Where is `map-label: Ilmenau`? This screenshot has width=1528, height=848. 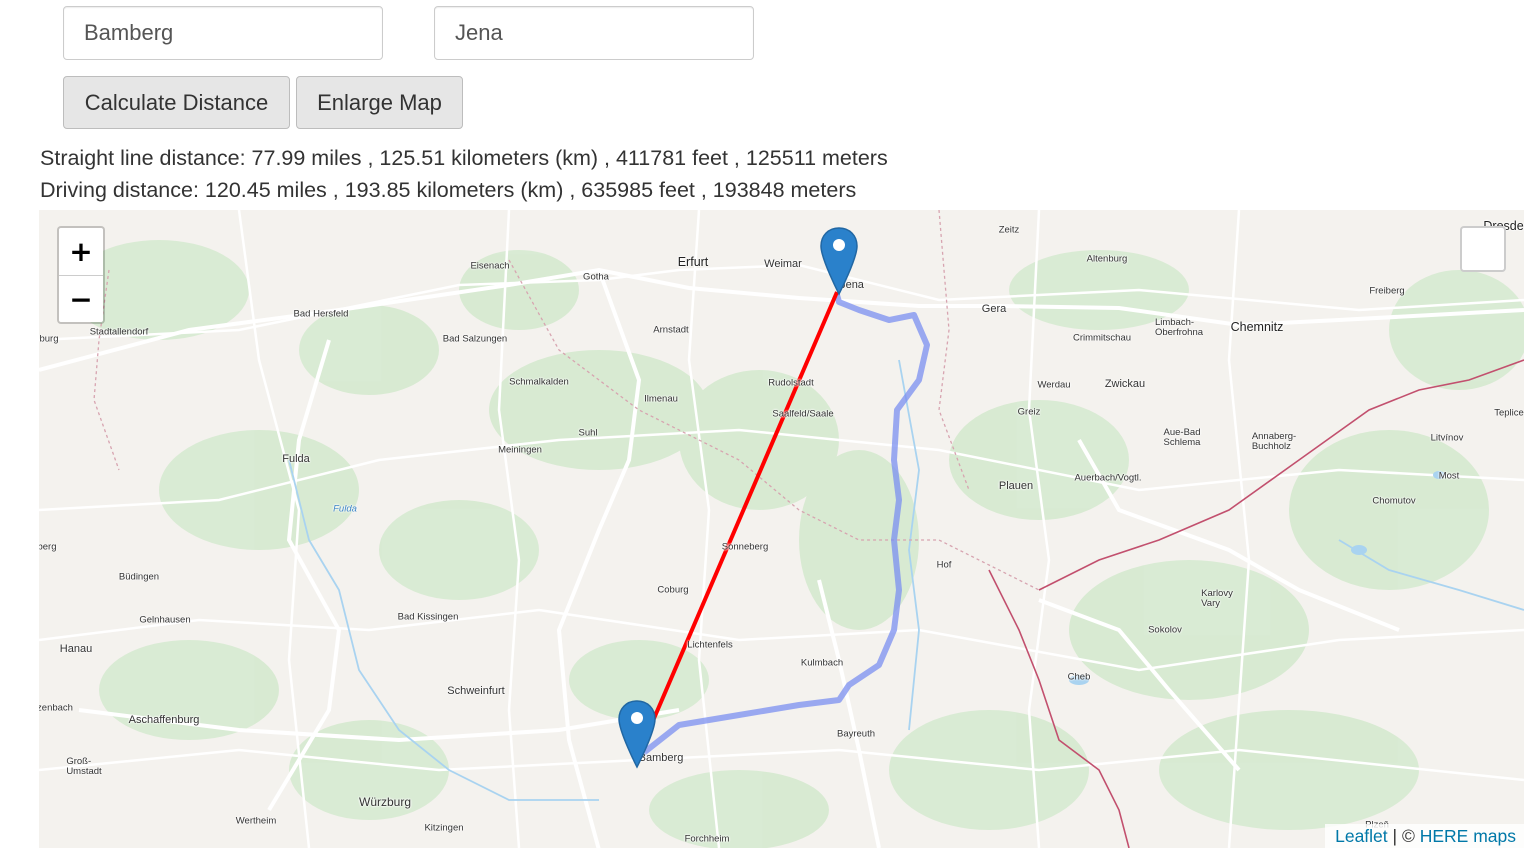 map-label: Ilmenau is located at coordinates (661, 399).